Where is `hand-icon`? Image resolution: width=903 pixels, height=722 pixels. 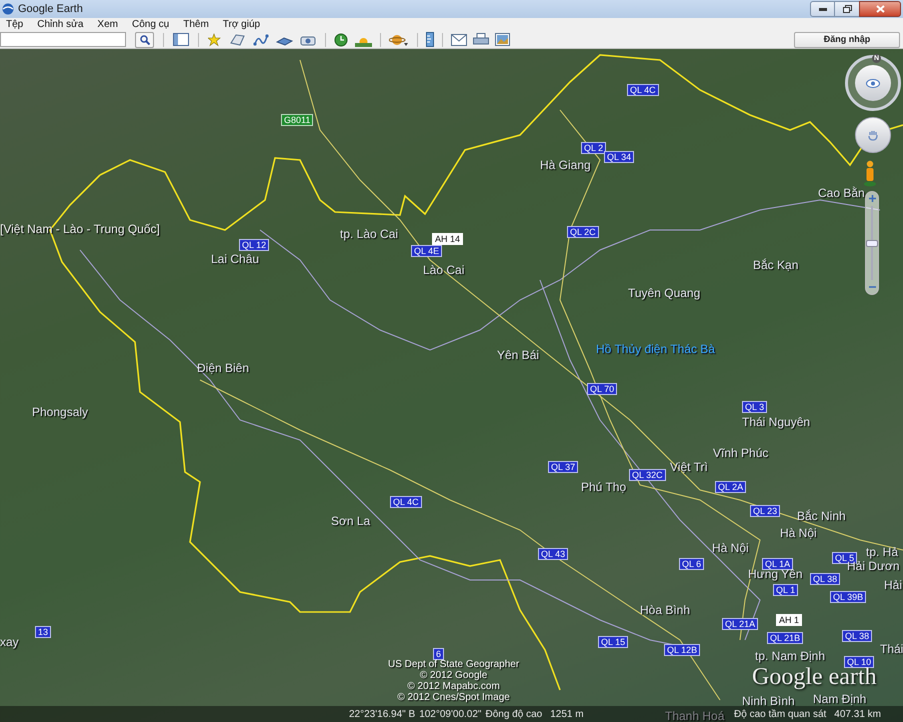
hand-icon is located at coordinates (873, 135).